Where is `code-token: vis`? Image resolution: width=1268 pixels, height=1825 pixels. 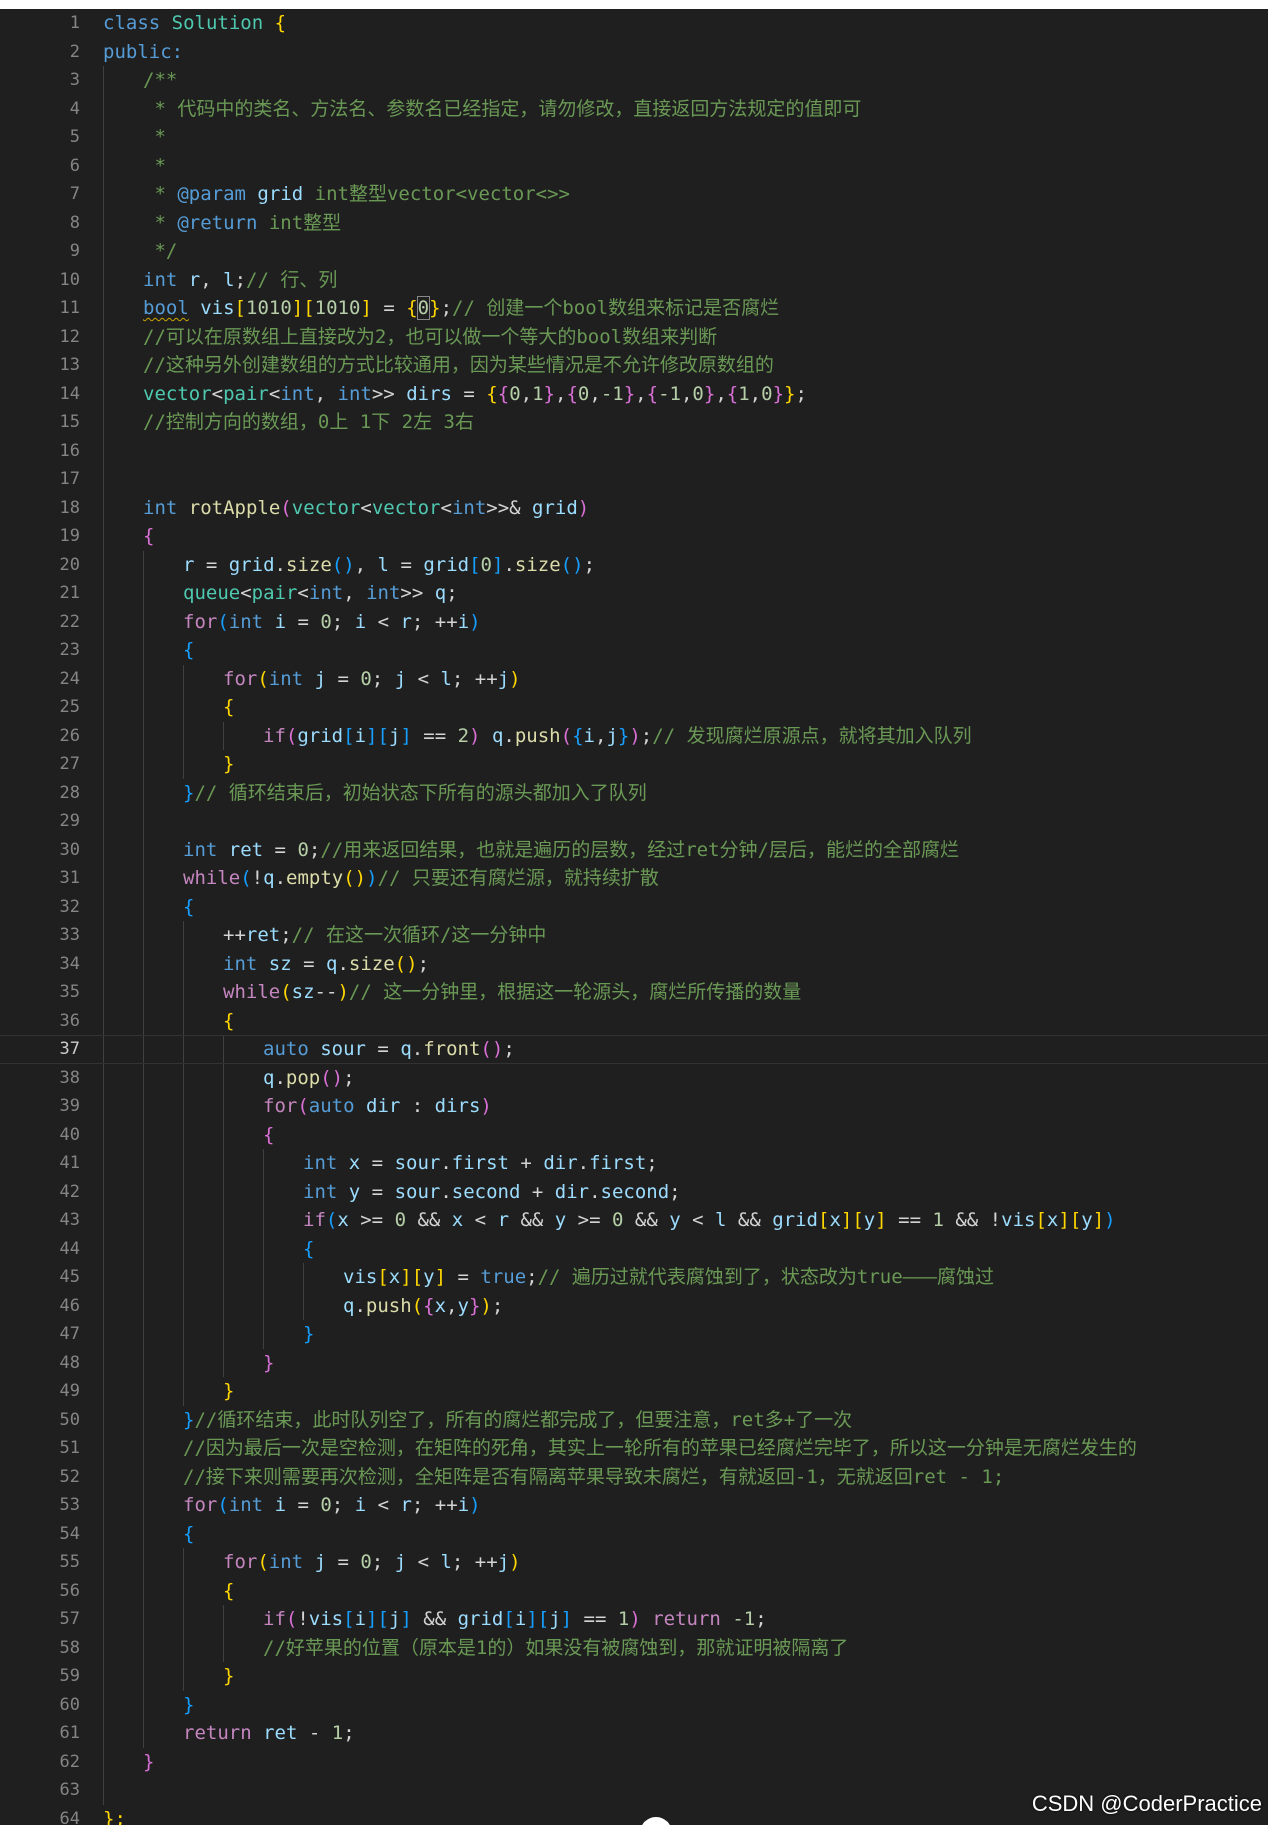
code-token: vis is located at coordinates (1018, 1220).